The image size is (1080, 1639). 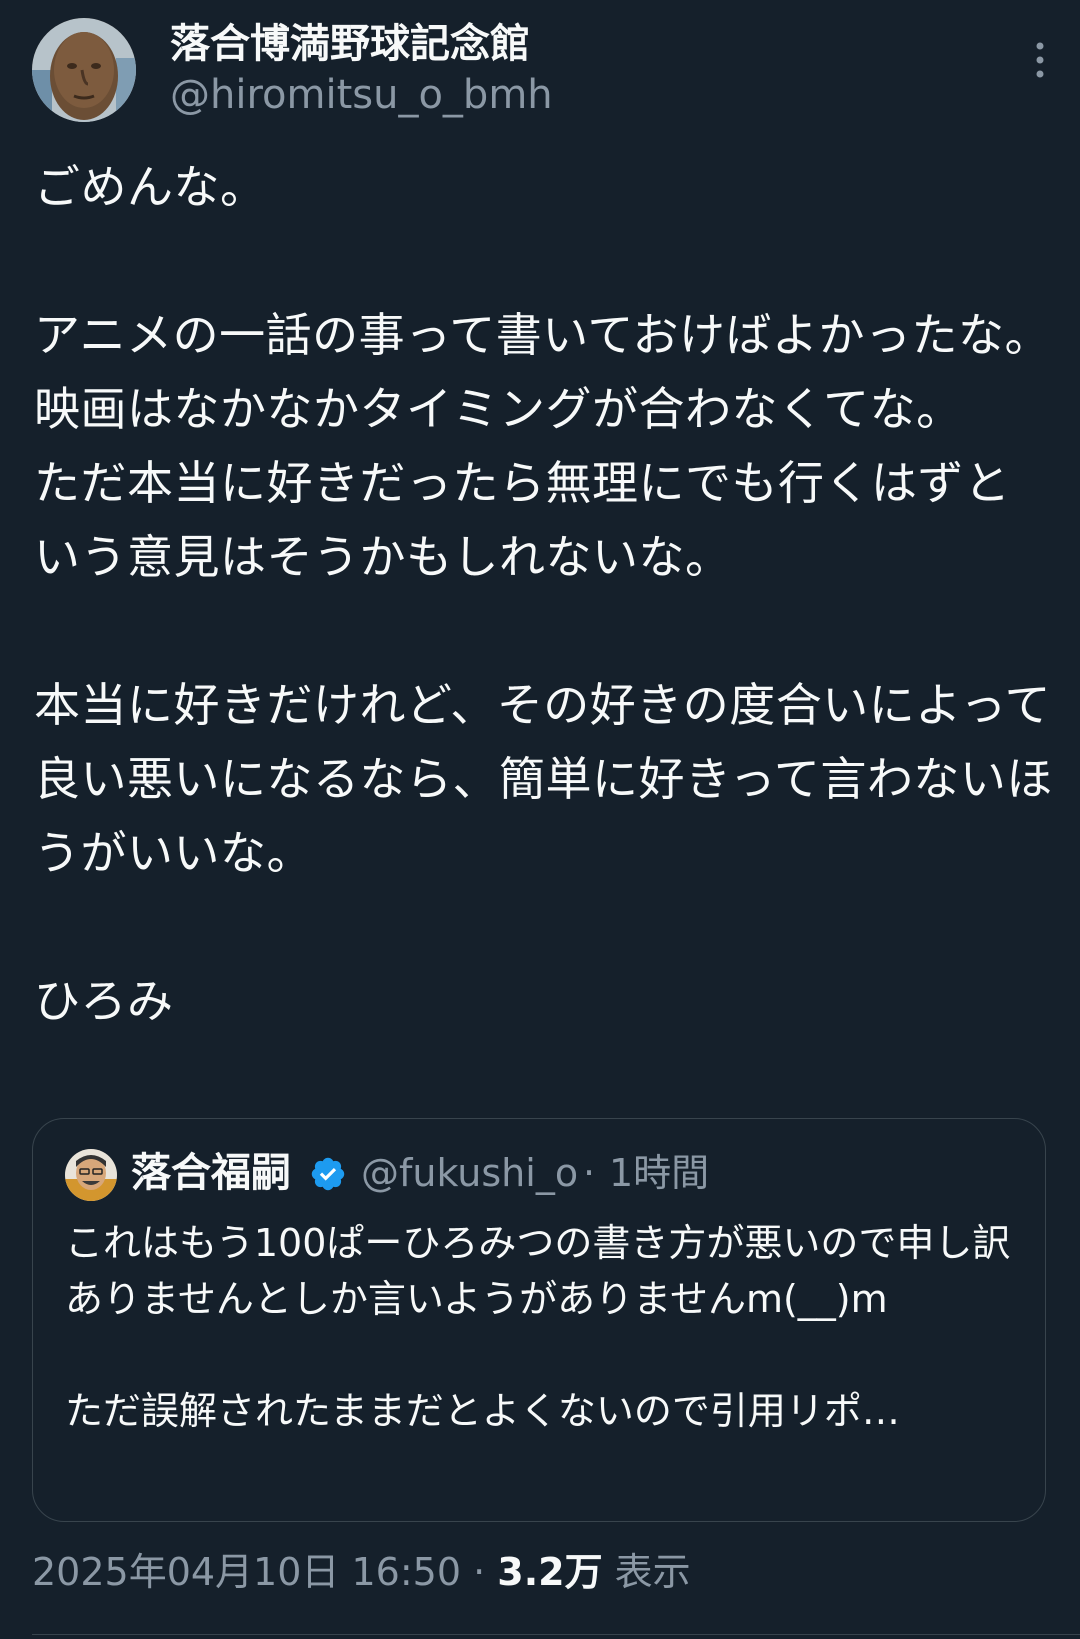 What do you see at coordinates (659, 1173) in the screenshot?
I see `quoted-timestamp: 1時間` at bounding box center [659, 1173].